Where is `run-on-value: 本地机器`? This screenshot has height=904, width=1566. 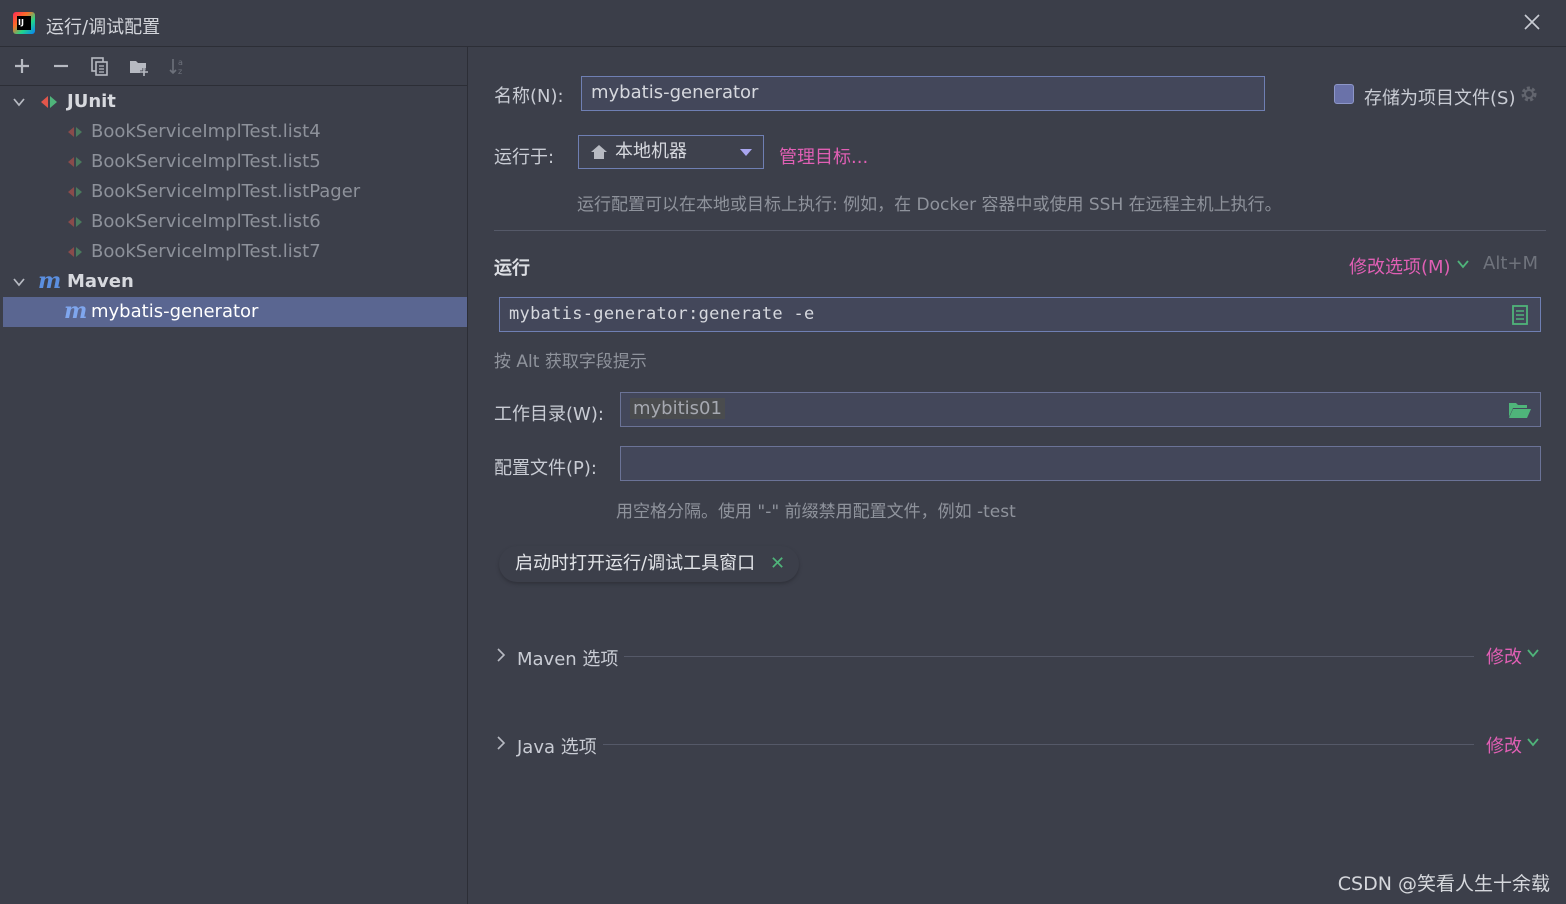
run-on-value: 本地机器 is located at coordinates (651, 151).